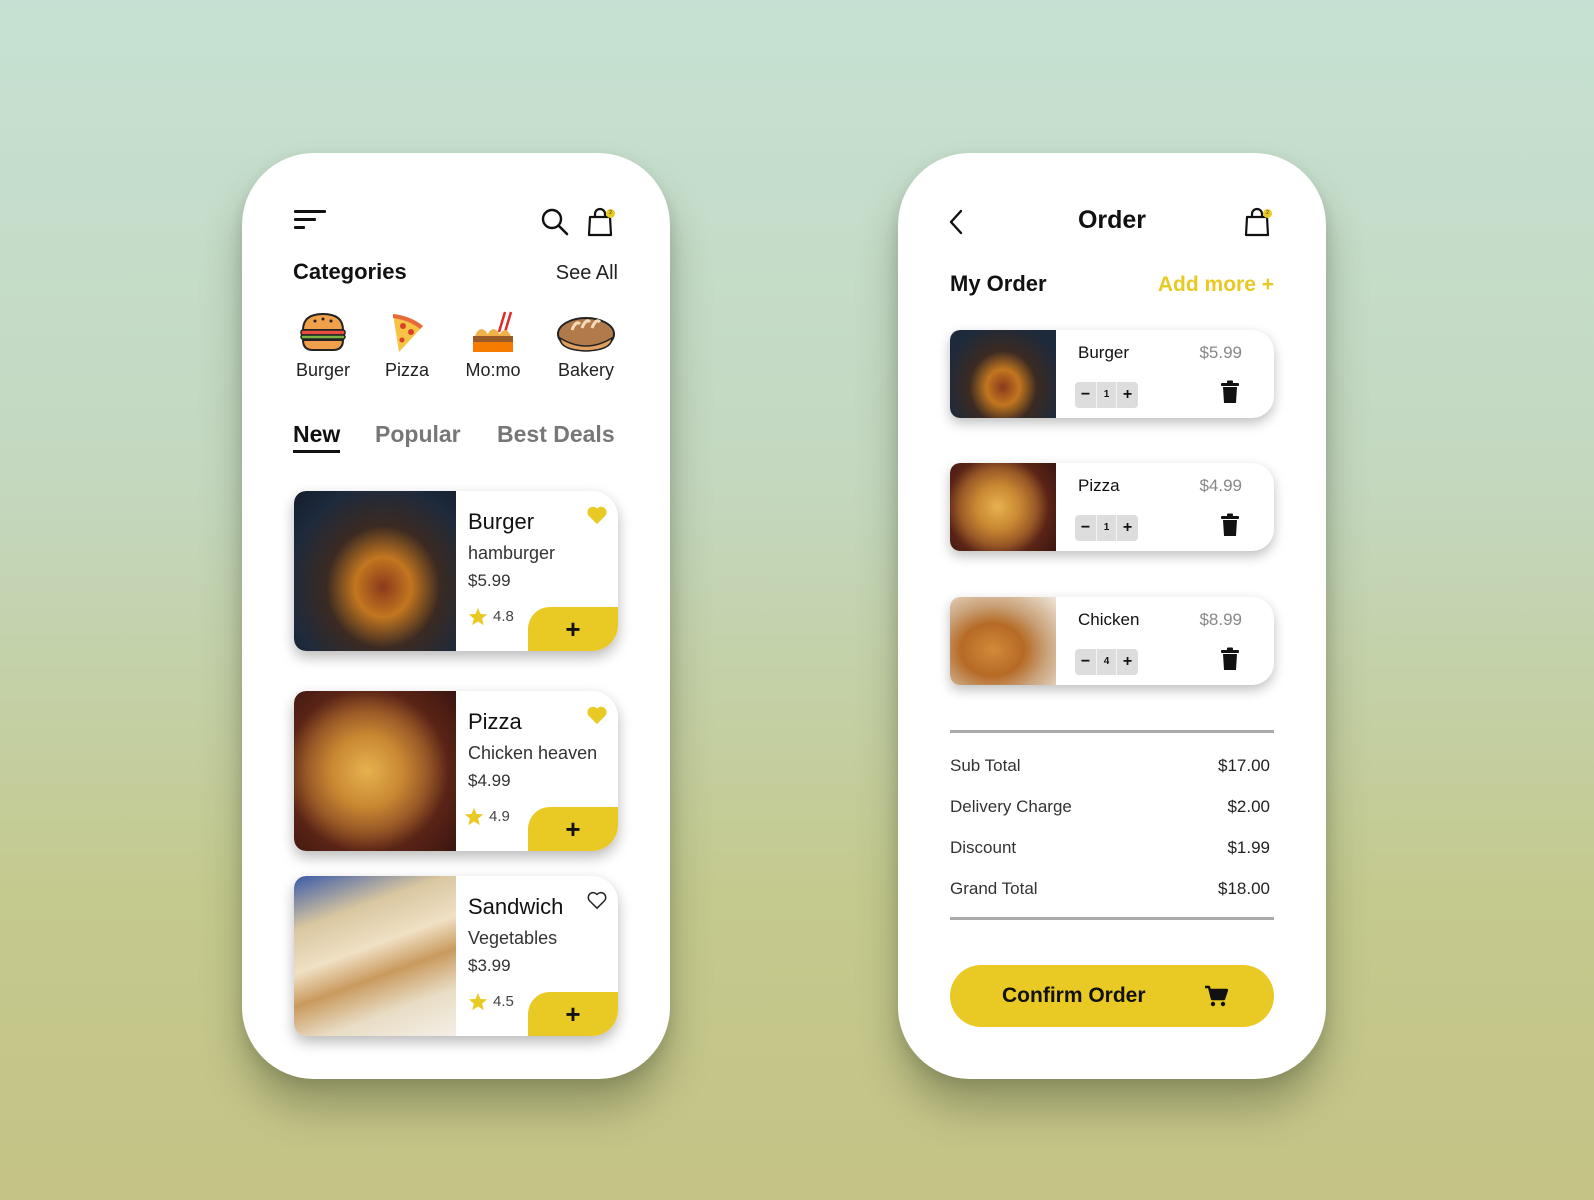 The height and width of the screenshot is (1200, 1594). What do you see at coordinates (1074, 995) in the screenshot?
I see `confirm-order-label: Confirm Order` at bounding box center [1074, 995].